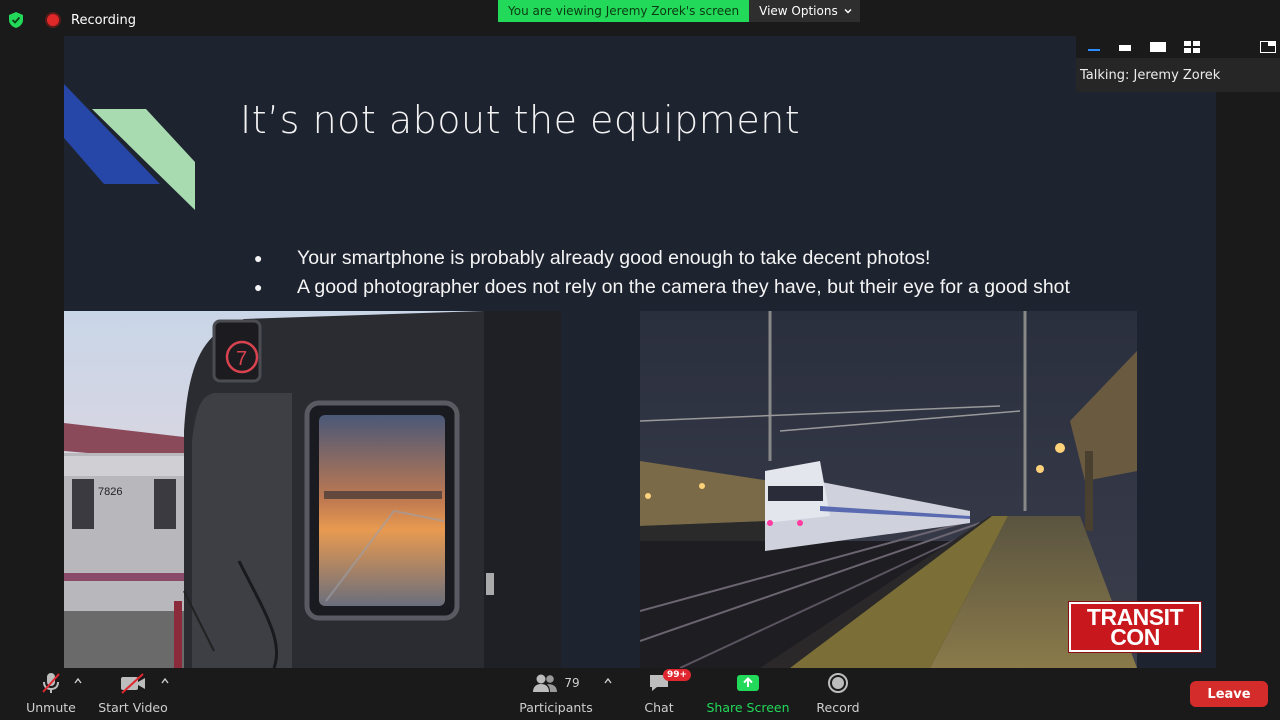  I want to click on record-label: Record, so click(838, 707).